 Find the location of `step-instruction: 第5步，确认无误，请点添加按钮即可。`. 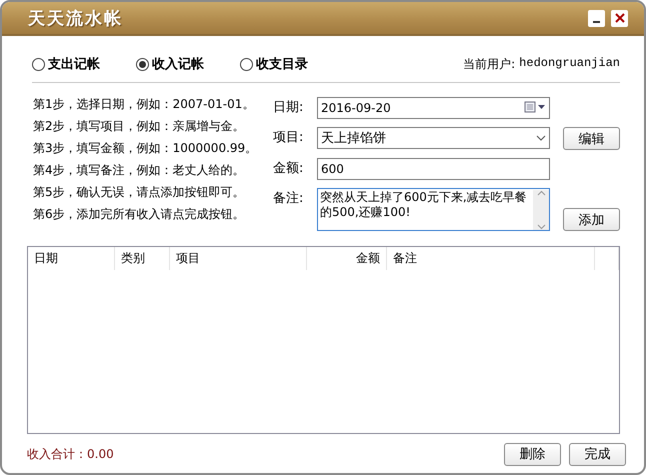

step-instruction: 第5步，确认无误，请点添加按钮即可。 is located at coordinates (139, 191).